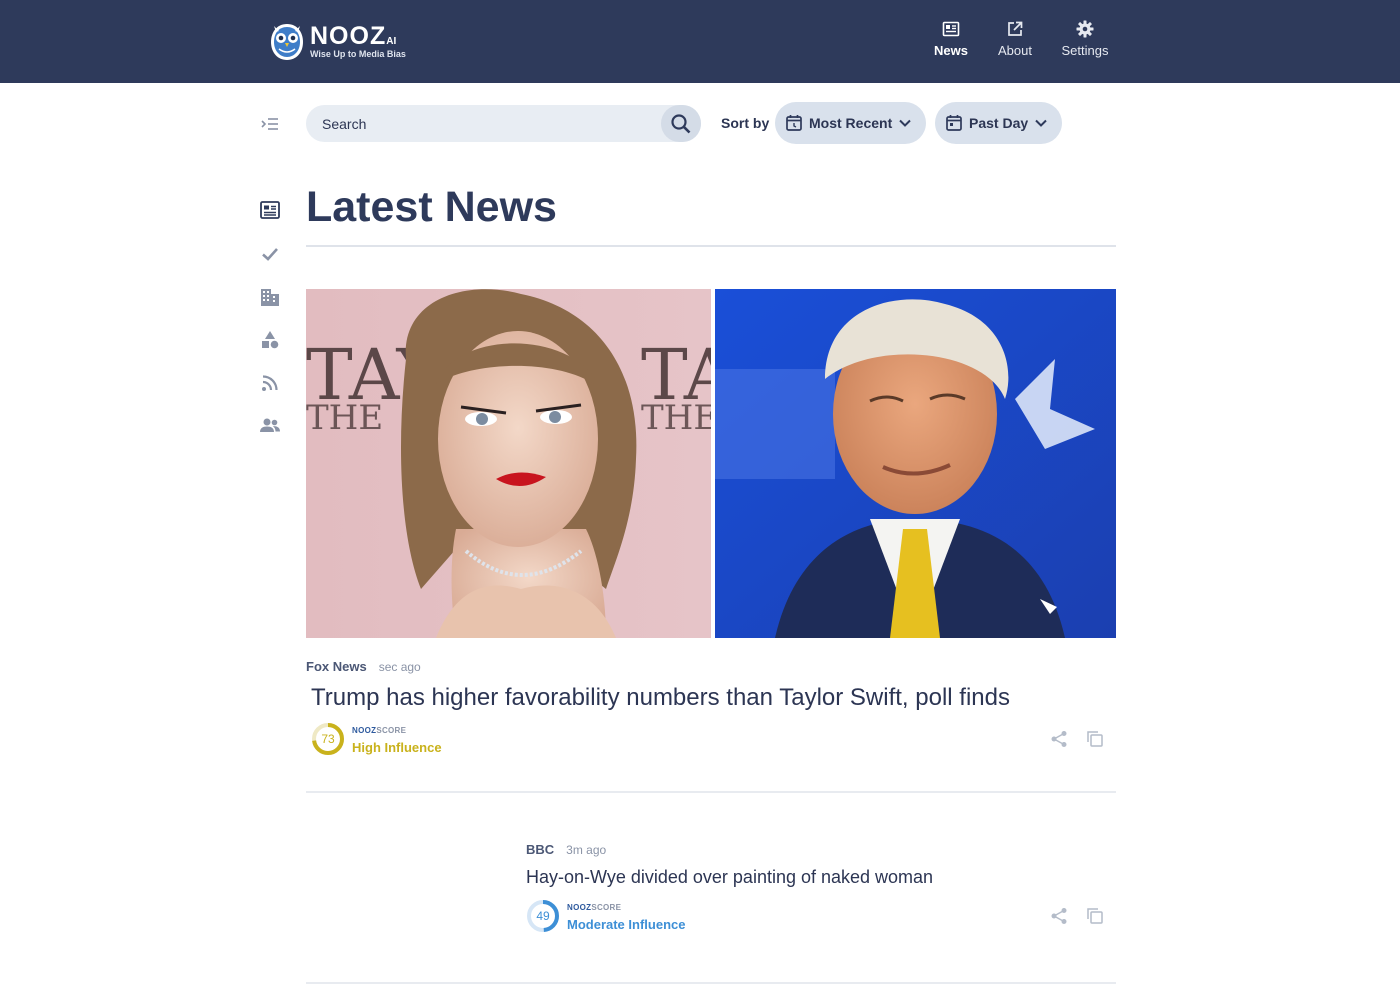 The height and width of the screenshot is (1000, 1400). What do you see at coordinates (391, 41) in the screenshot?
I see `brand-suffix: AI` at bounding box center [391, 41].